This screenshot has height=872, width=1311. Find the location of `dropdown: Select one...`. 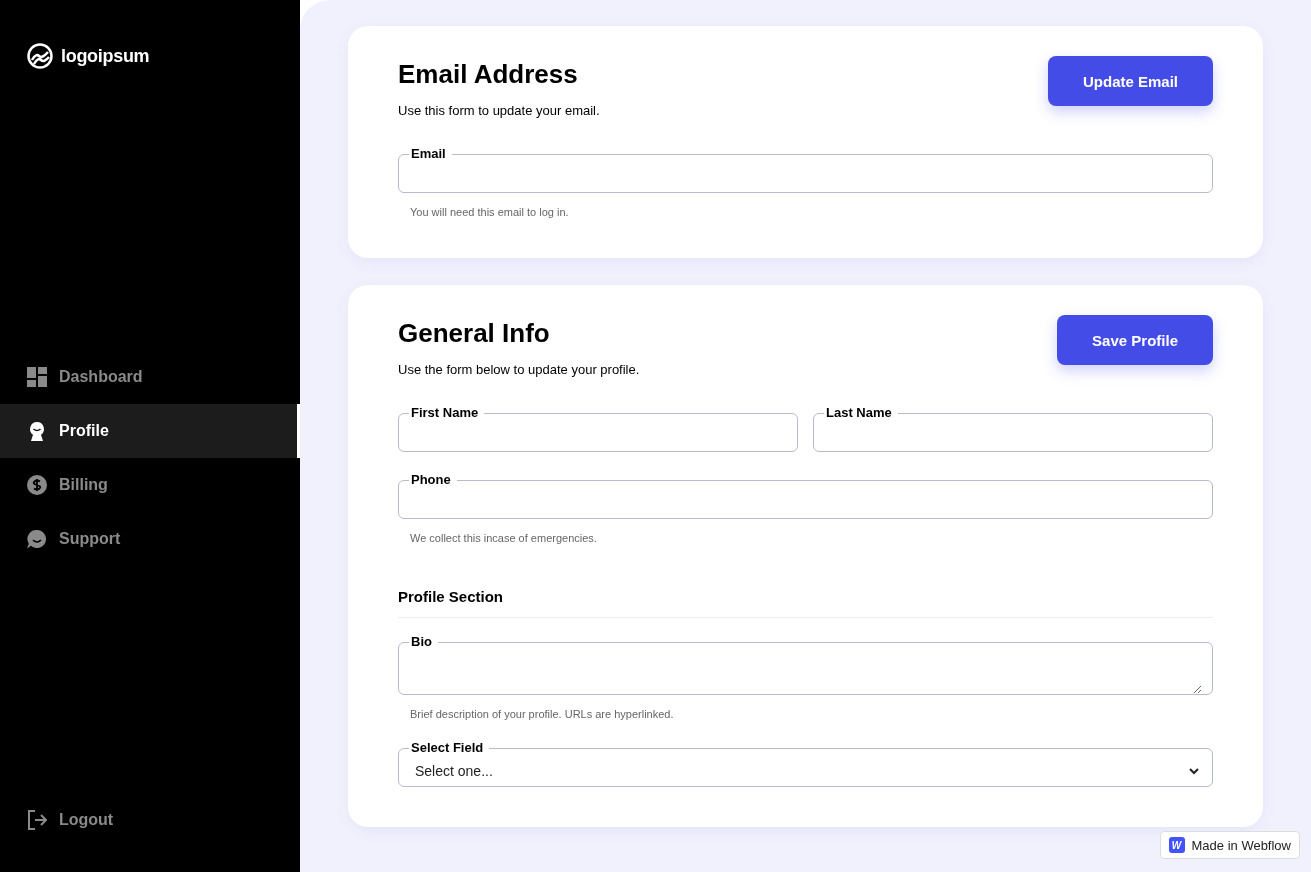

dropdown: Select one... is located at coordinates (805, 771).